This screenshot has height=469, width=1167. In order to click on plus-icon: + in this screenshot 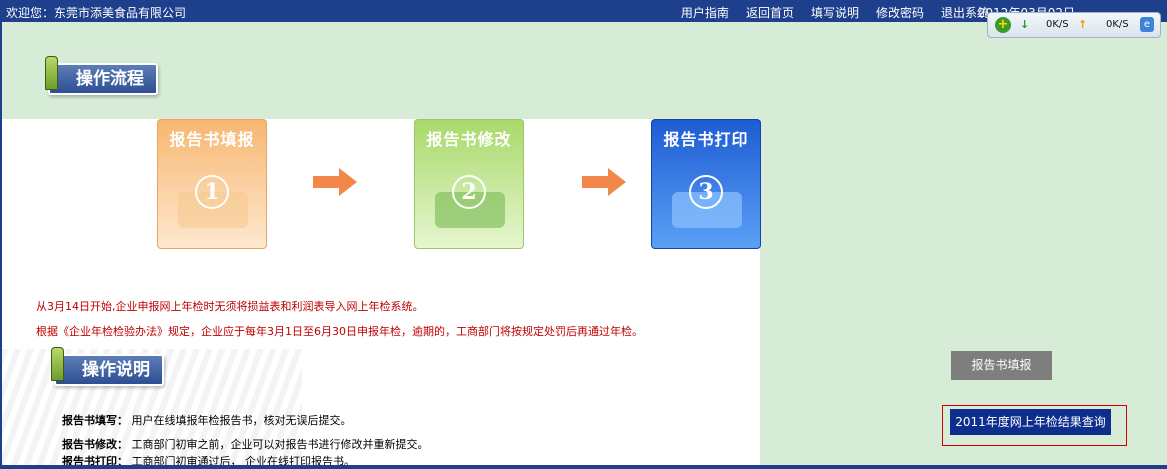, I will do `click(1003, 25)`.